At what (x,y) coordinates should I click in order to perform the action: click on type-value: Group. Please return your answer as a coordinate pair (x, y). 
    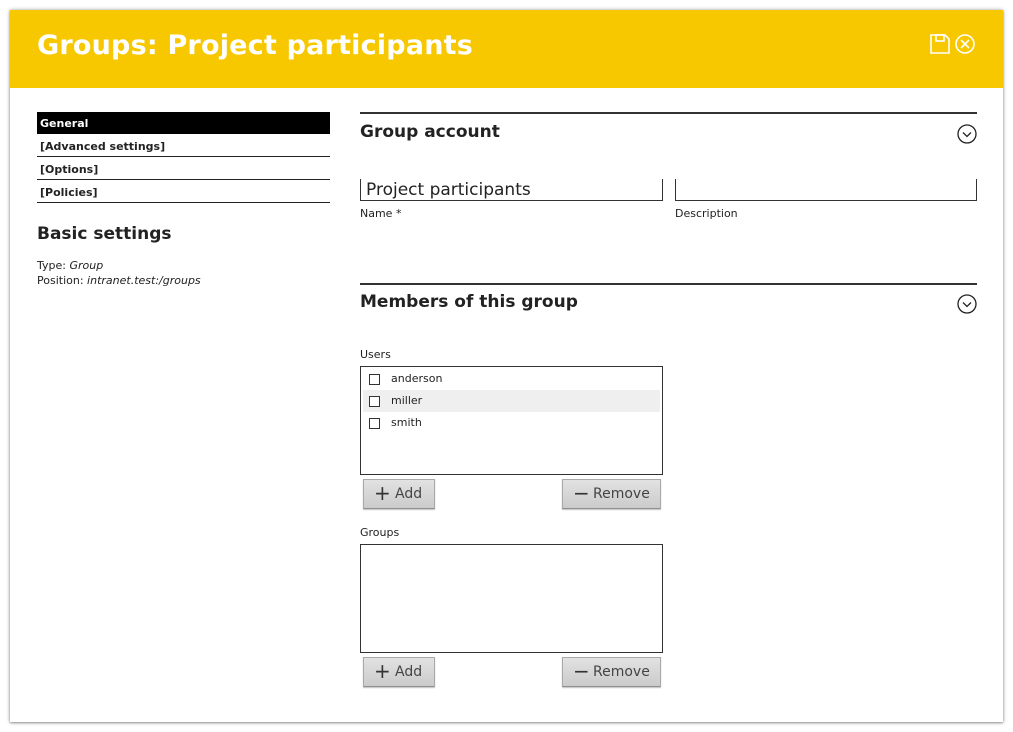
    Looking at the image, I should click on (86, 265).